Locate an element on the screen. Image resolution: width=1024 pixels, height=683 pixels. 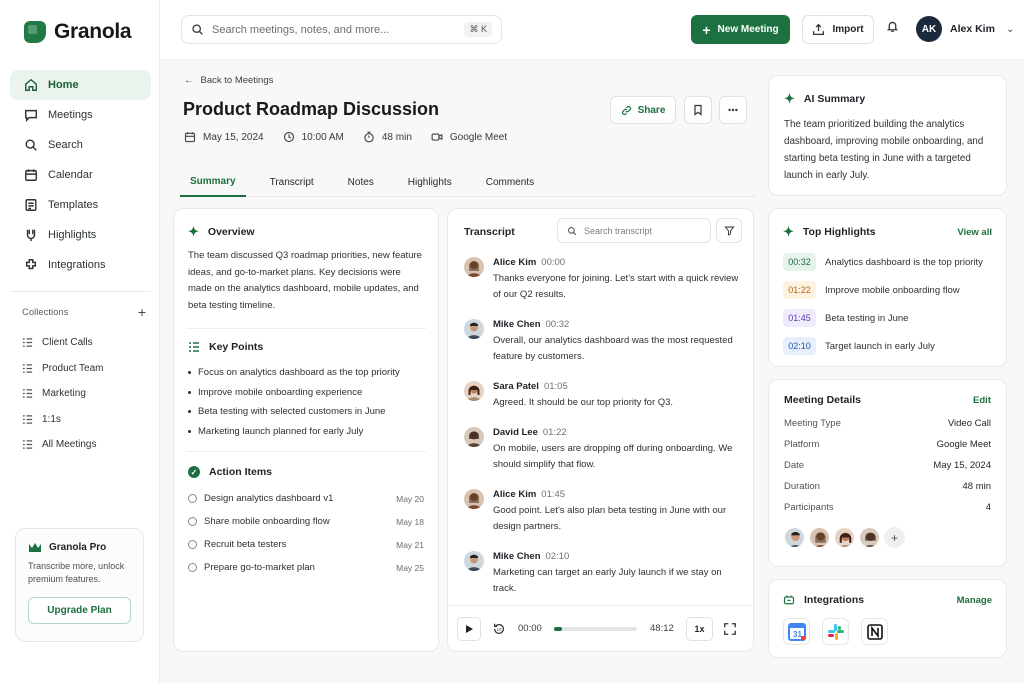
share-button: Share is located at coordinates (643, 110).